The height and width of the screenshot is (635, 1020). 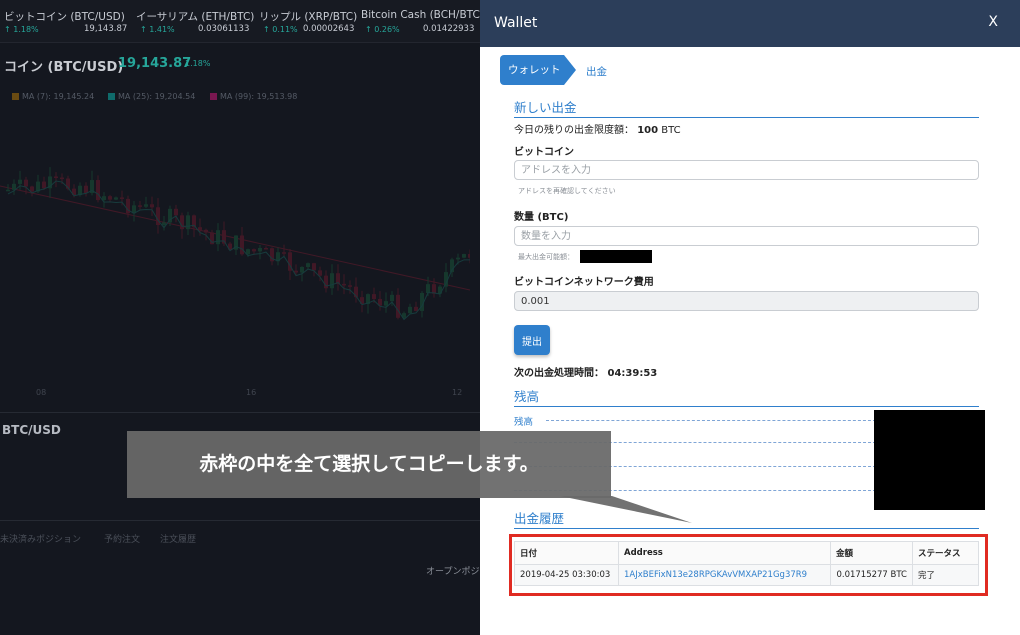 What do you see at coordinates (532, 70) in the screenshot?
I see `breadcrumb-wallet: ウォレット` at bounding box center [532, 70].